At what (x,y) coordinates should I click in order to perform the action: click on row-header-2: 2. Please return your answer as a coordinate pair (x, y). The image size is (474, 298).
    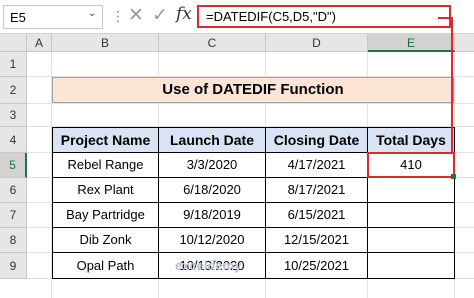
    Looking at the image, I should click on (13, 90).